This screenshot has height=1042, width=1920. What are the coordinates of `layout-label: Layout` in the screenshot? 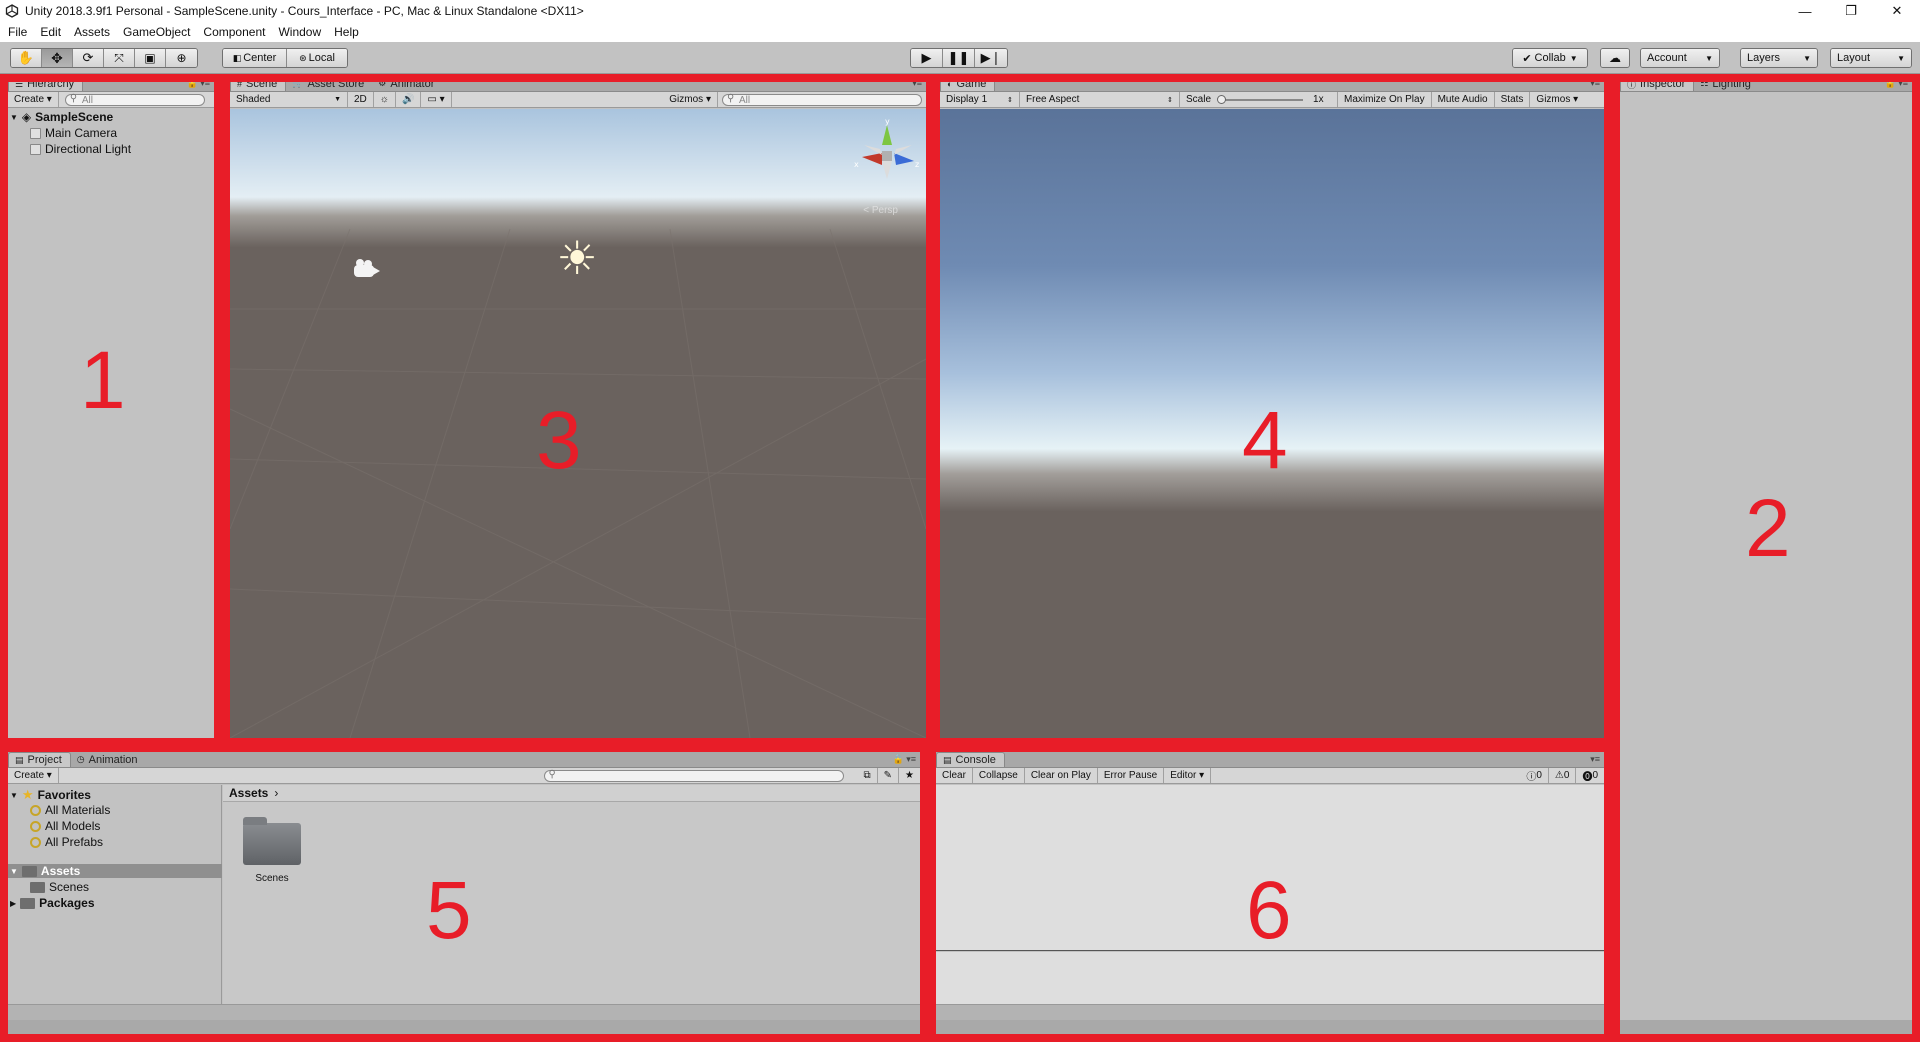 It's located at (1854, 58).